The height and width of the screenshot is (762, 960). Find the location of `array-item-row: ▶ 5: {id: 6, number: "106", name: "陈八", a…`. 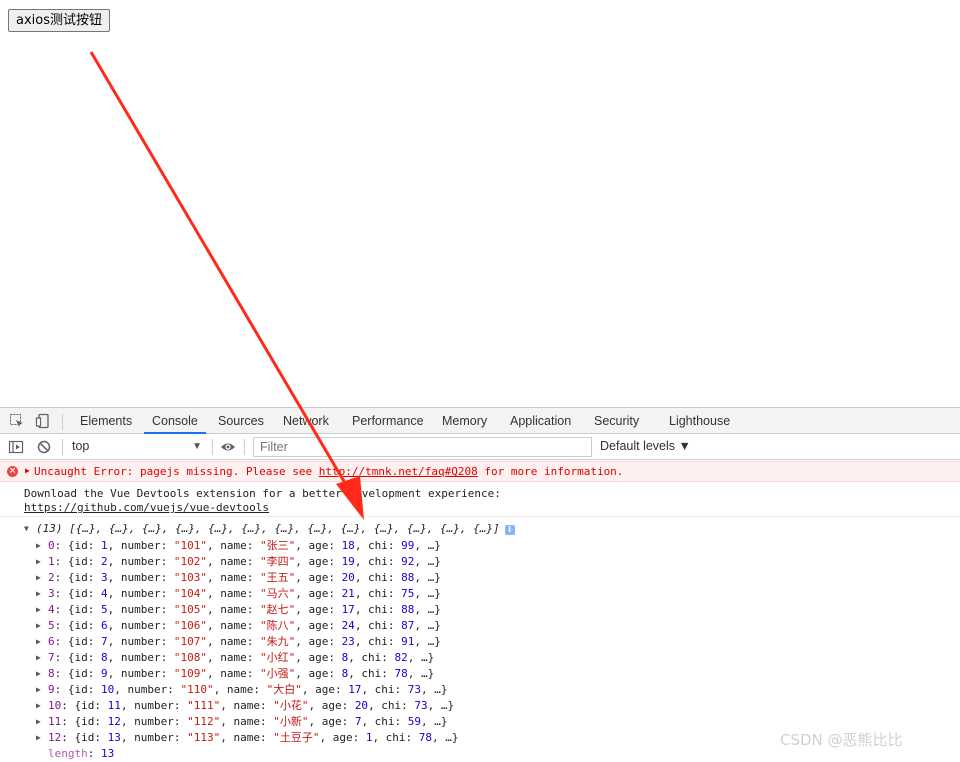

array-item-row: ▶ 5: {id: 6, number: "106", name: "陈八", a… is located at coordinates (247, 626).